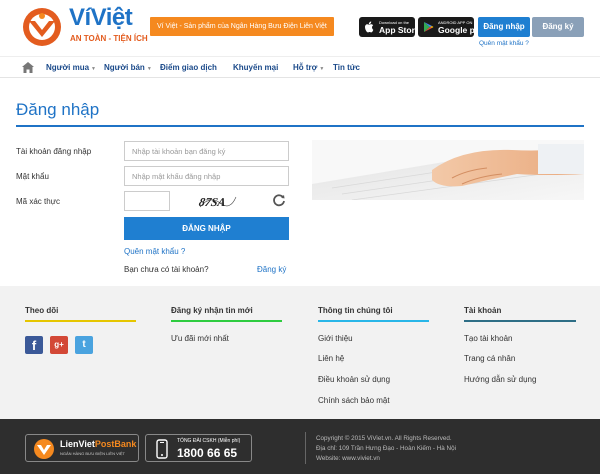  I want to click on twitter-icon: t, so click(84, 345).